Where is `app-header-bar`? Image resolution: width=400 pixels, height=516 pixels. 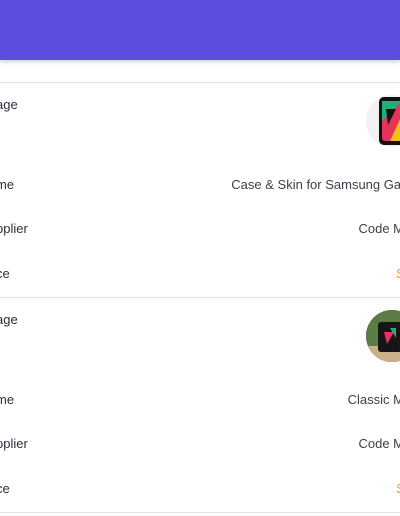
app-header-bar is located at coordinates (200, 30).